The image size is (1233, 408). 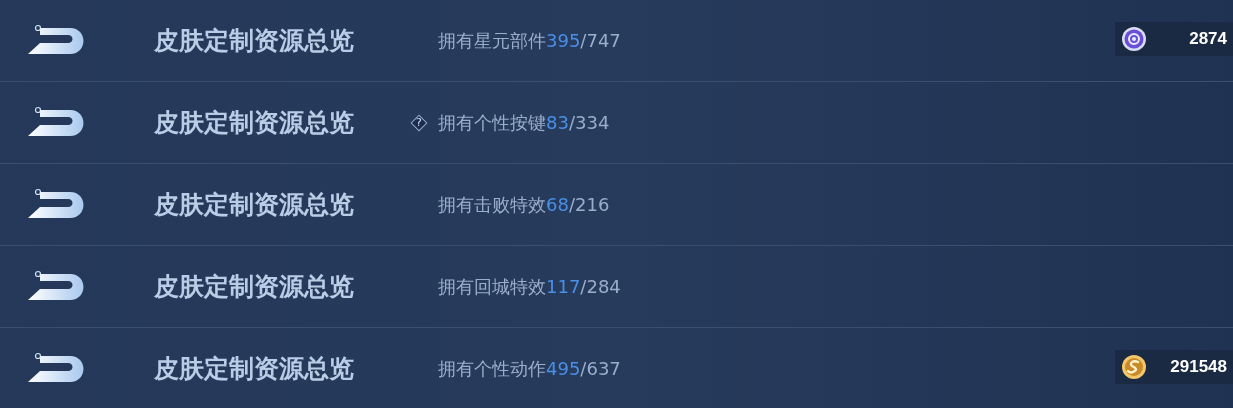 What do you see at coordinates (1199, 367) in the screenshot?
I see `currency-amount: 291548` at bounding box center [1199, 367].